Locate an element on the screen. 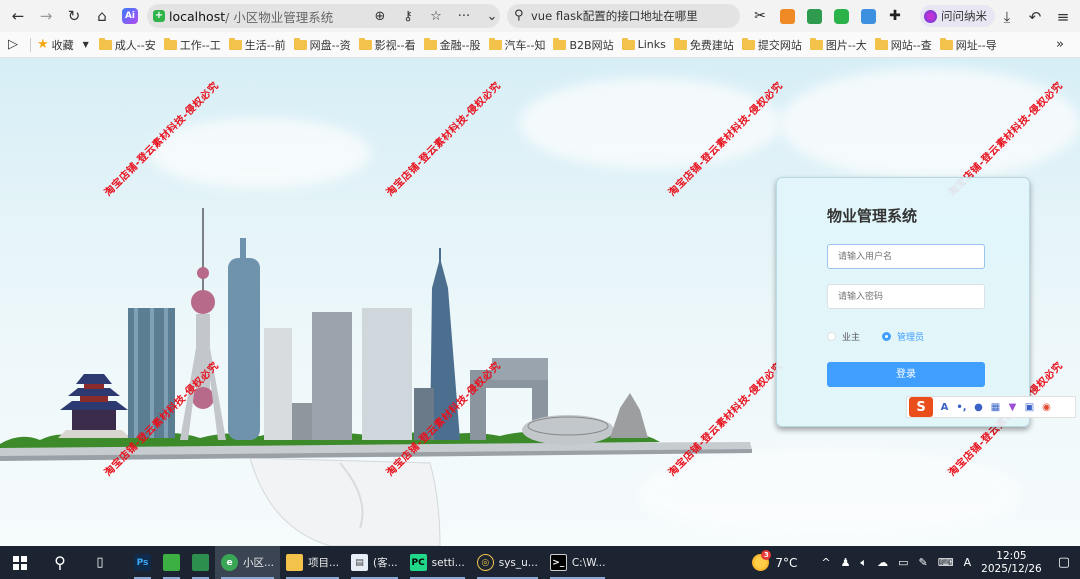 The height and width of the screenshot is (579, 1080). bookmark-folder: 汽车--知 is located at coordinates (516, 45).